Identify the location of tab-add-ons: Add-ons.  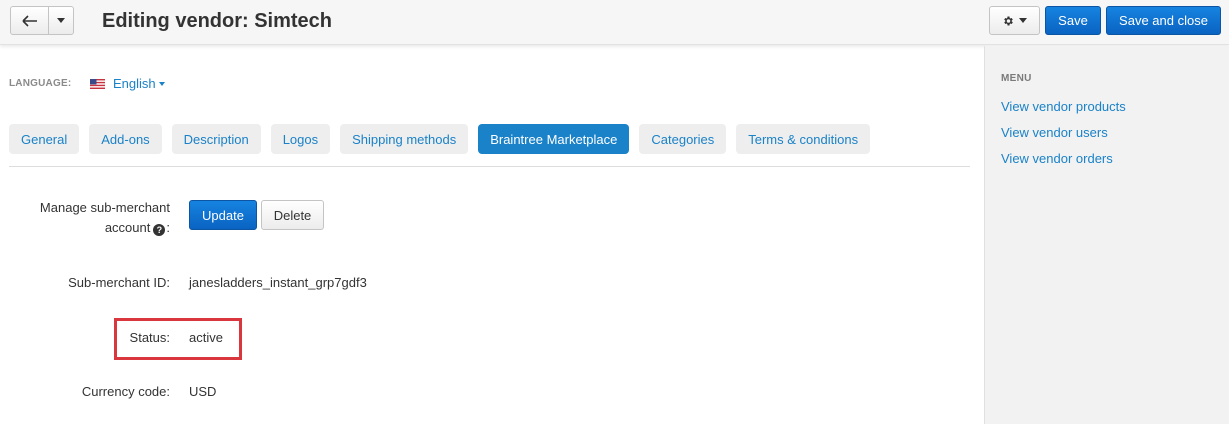
(125, 139).